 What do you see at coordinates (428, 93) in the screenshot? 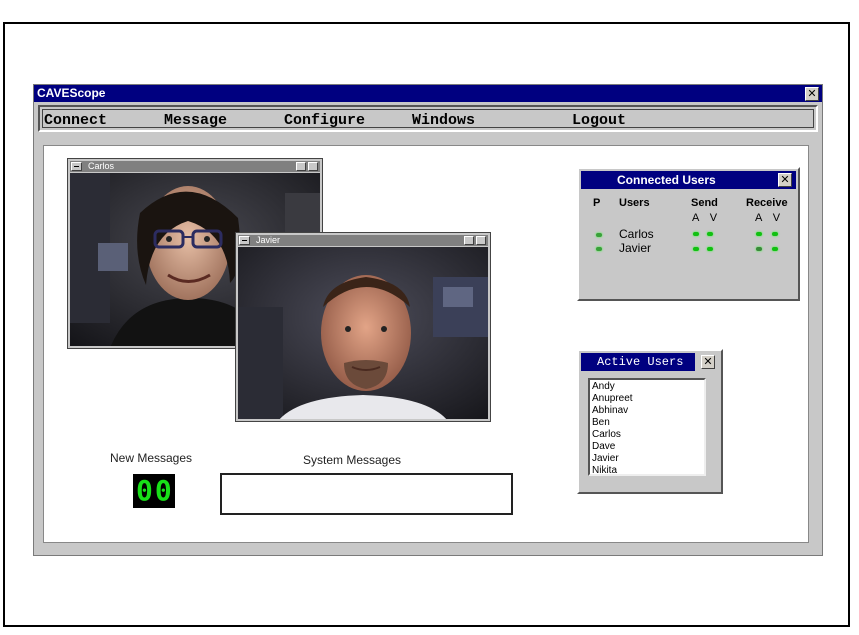
I see `window-titlebar: CAVEScope` at bounding box center [428, 93].